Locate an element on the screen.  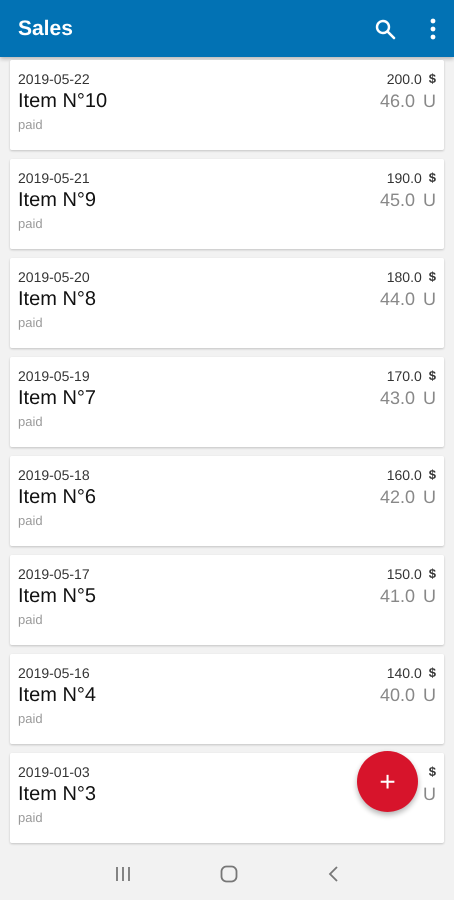
more-options-icon is located at coordinates (433, 29).